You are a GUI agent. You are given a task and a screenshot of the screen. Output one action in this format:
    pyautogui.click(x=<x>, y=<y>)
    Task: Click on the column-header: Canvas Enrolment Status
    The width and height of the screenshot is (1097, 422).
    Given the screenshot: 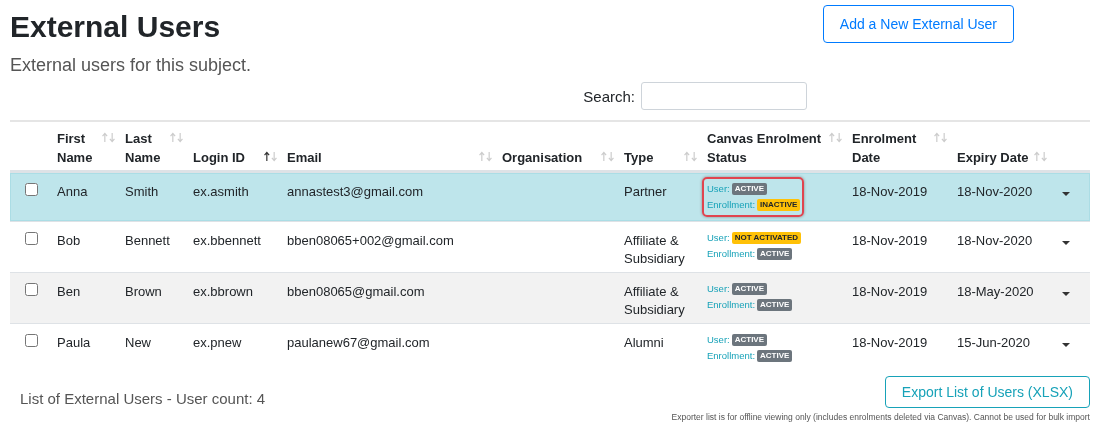 What is the action you would take?
    pyautogui.click(x=767, y=148)
    